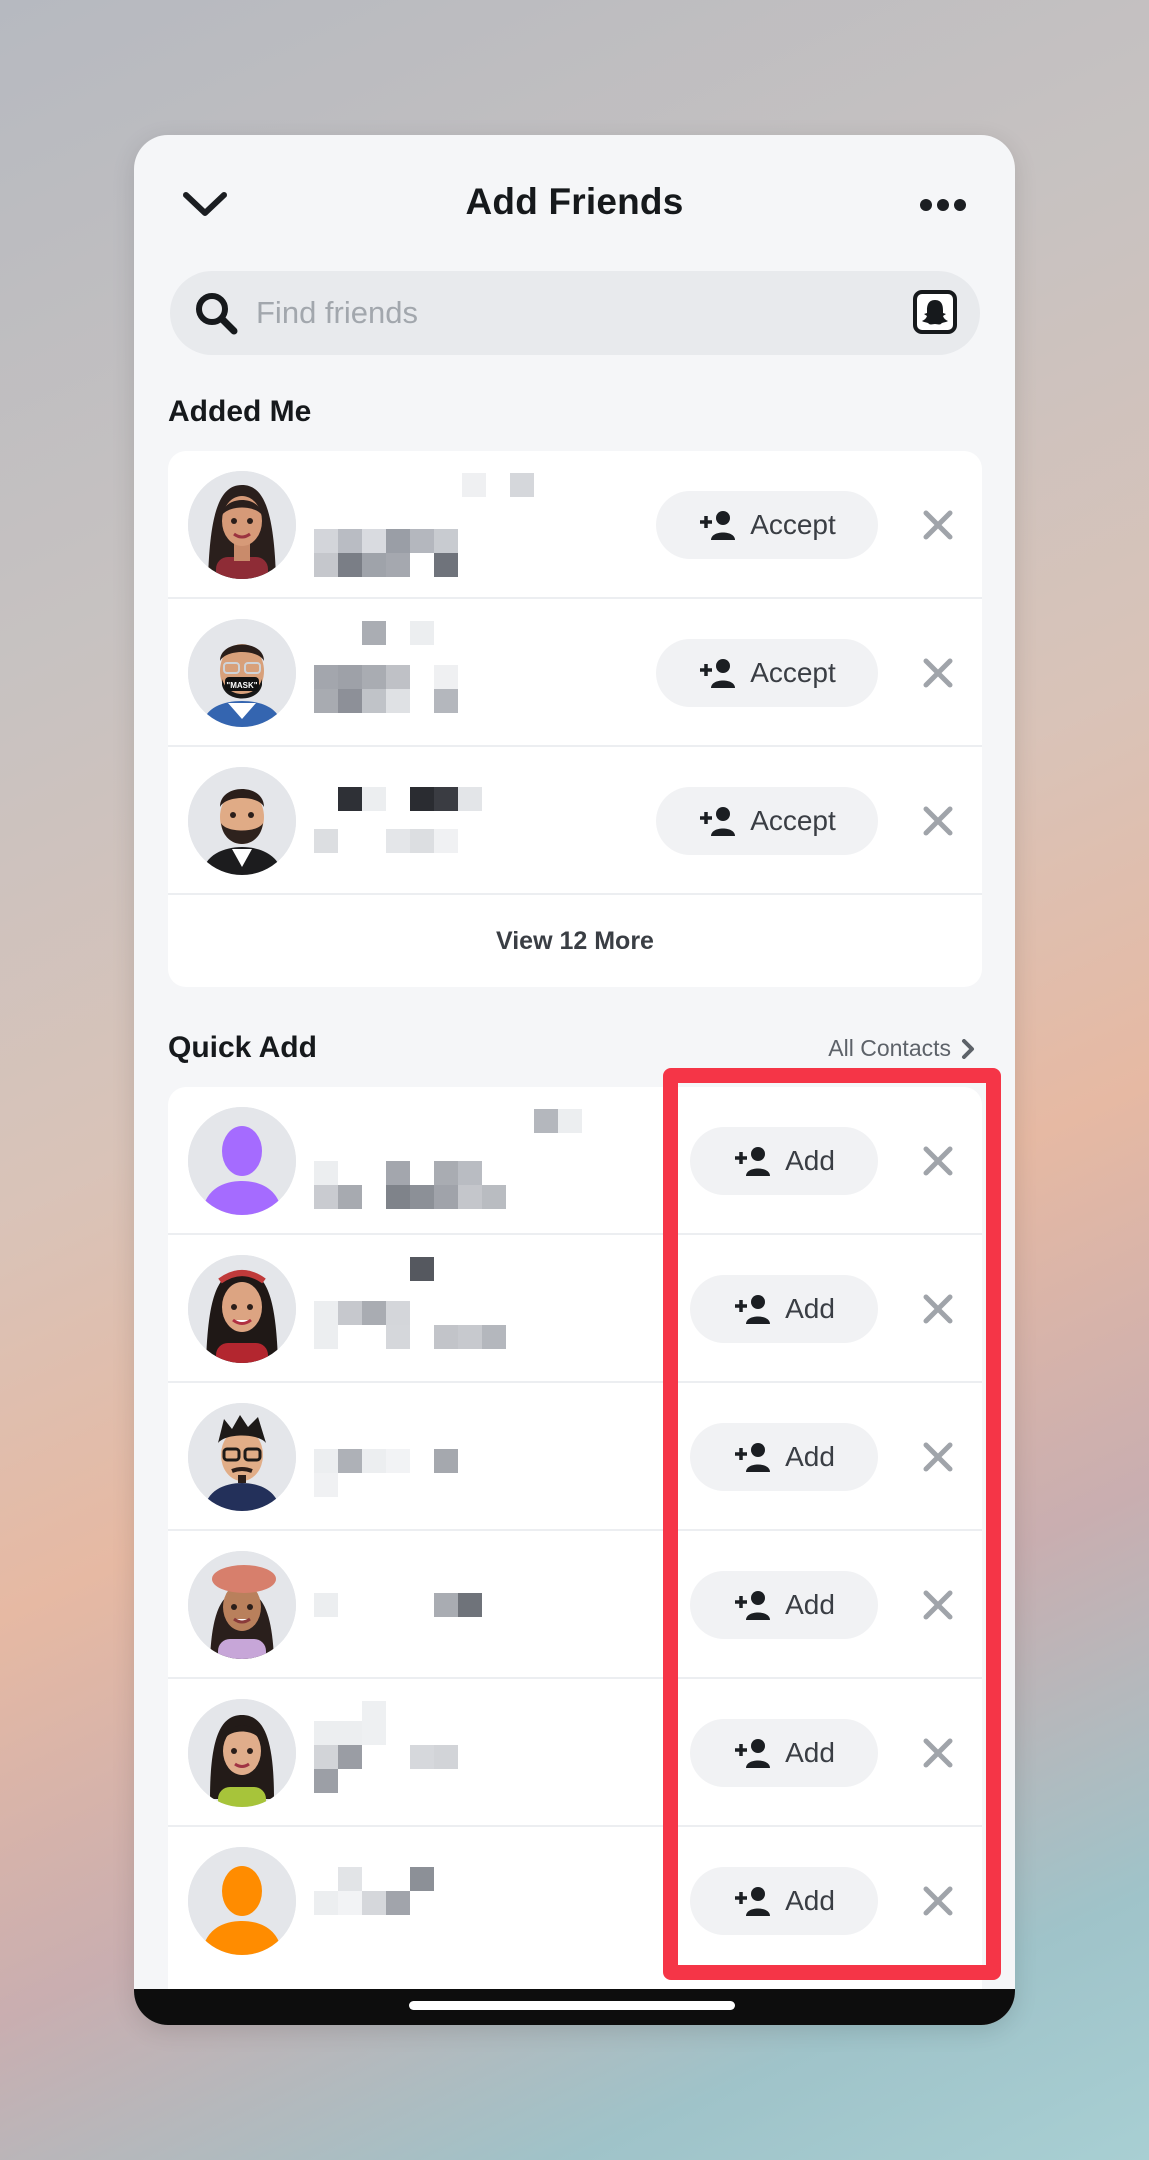 The width and height of the screenshot is (1149, 2160). Describe the element at coordinates (968, 1048) in the screenshot. I see `chevron-right-icon` at that location.